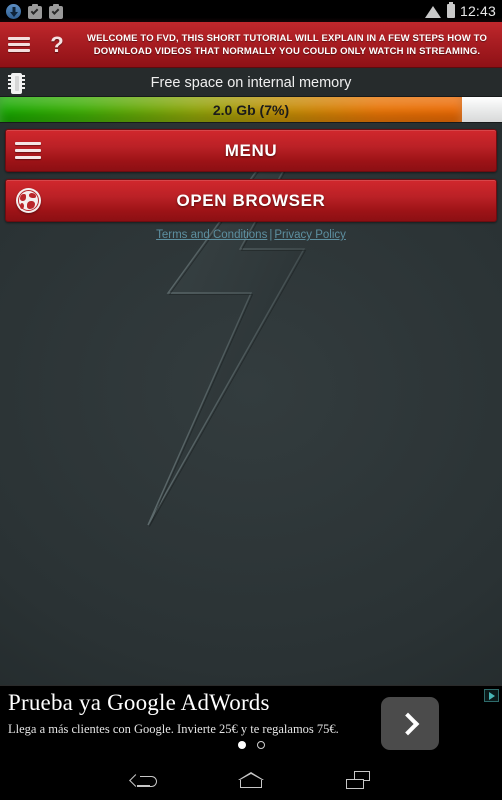 This screenshot has width=502, height=800. Describe the element at coordinates (310, 235) in the screenshot. I see `privacy-policy-link: Privacy Policy` at that location.